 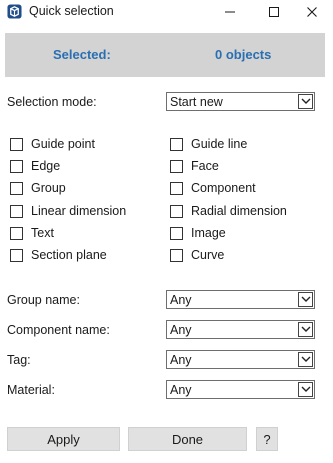 I want to click on checkbox-label: Section plane, so click(x=69, y=255).